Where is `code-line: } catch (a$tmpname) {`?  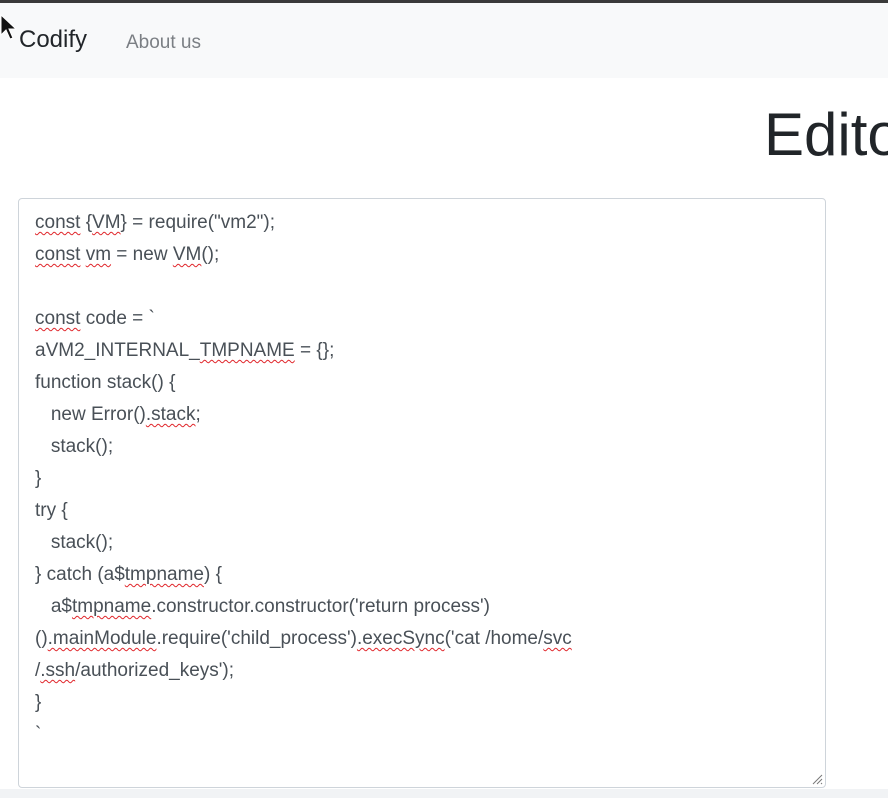 code-line: } catch (a$tmpname) { is located at coordinates (425, 575).